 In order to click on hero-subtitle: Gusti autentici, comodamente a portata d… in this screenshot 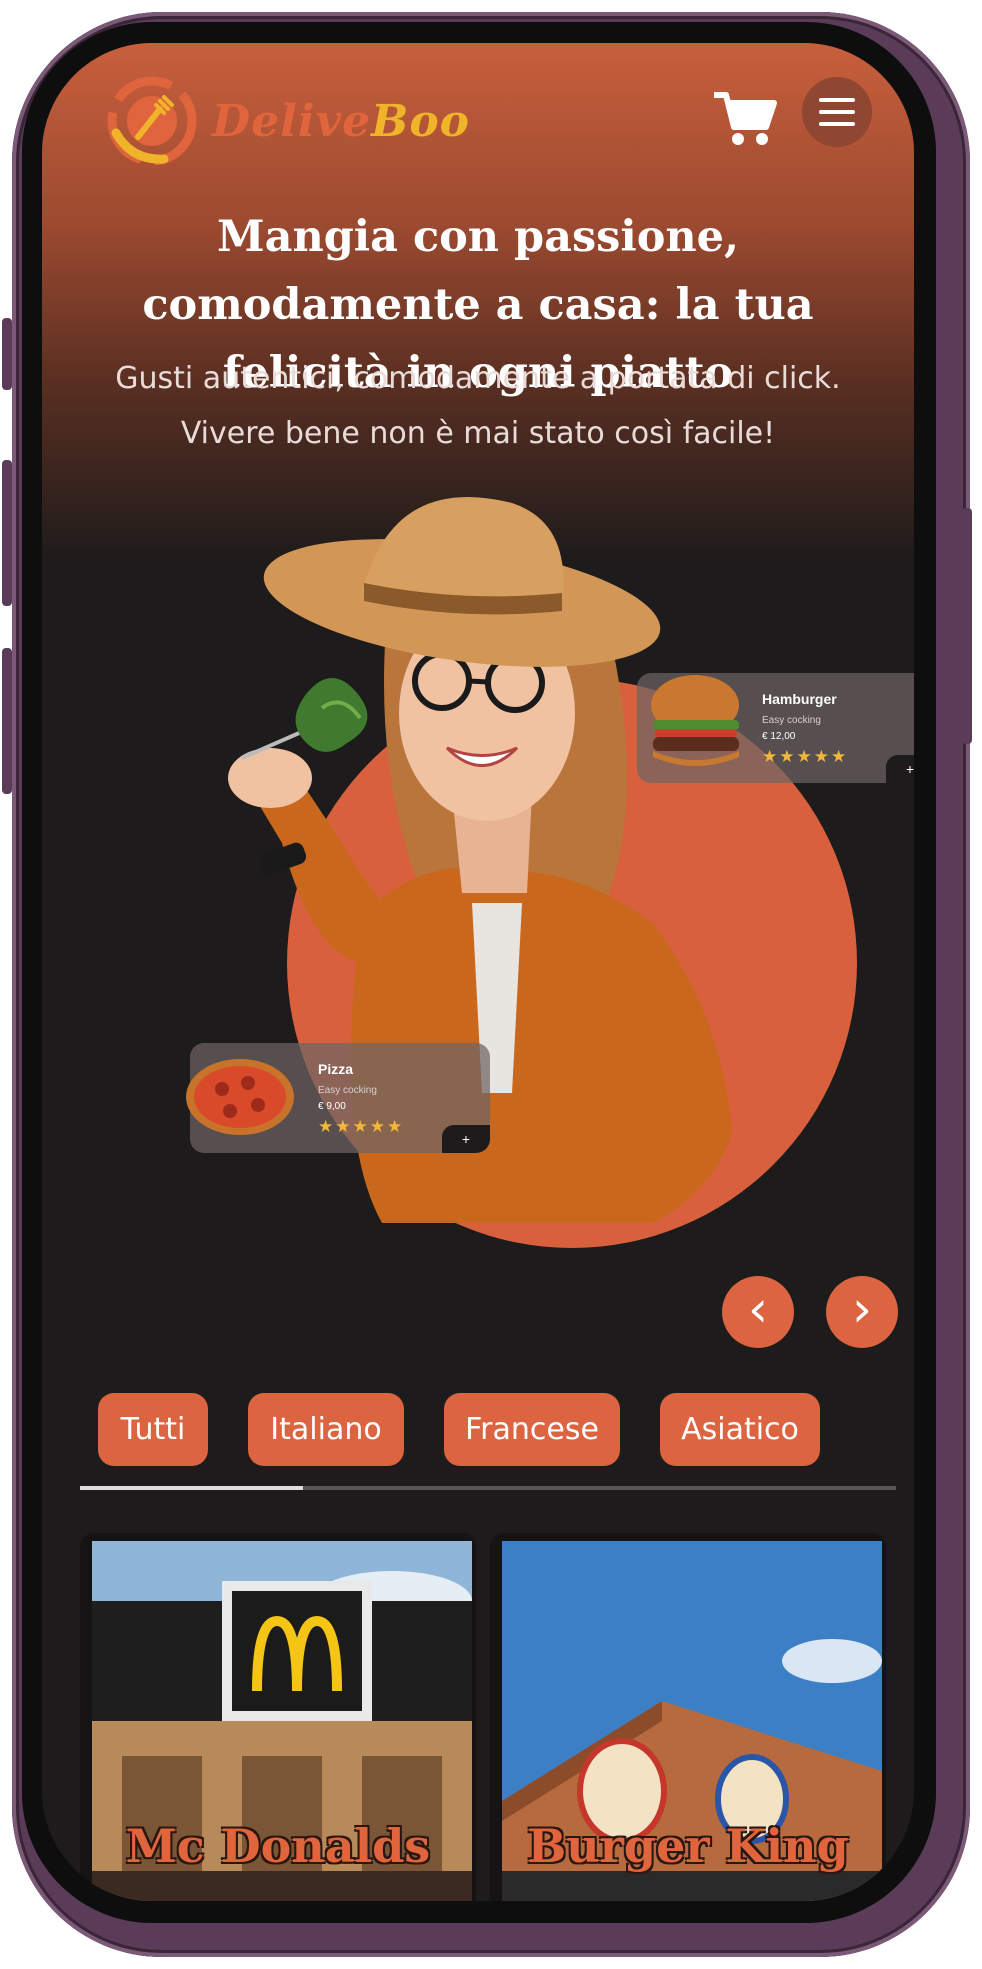, I will do `click(478, 406)`.